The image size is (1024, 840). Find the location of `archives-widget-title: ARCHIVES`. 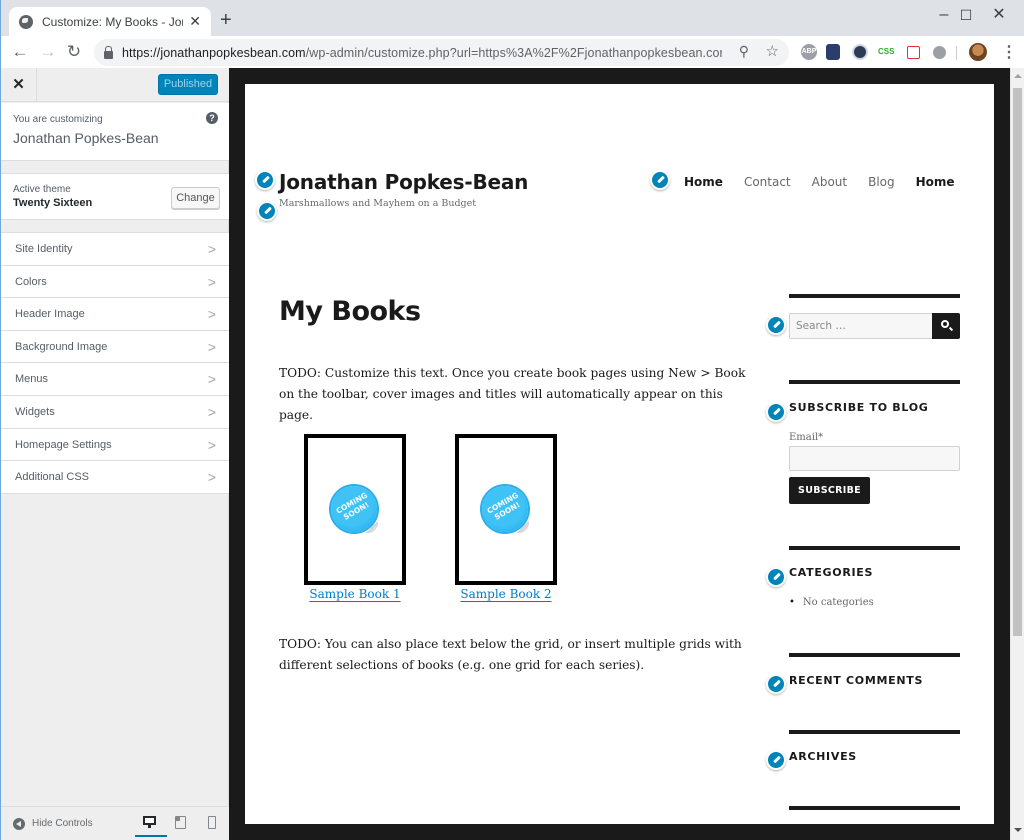

archives-widget-title: ARCHIVES is located at coordinates (823, 756).